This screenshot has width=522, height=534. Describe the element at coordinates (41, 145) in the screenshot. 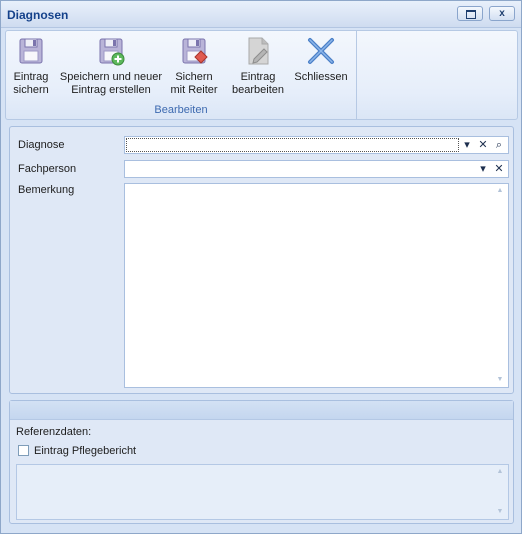

I see `diagnose-label: Diagnose` at that location.